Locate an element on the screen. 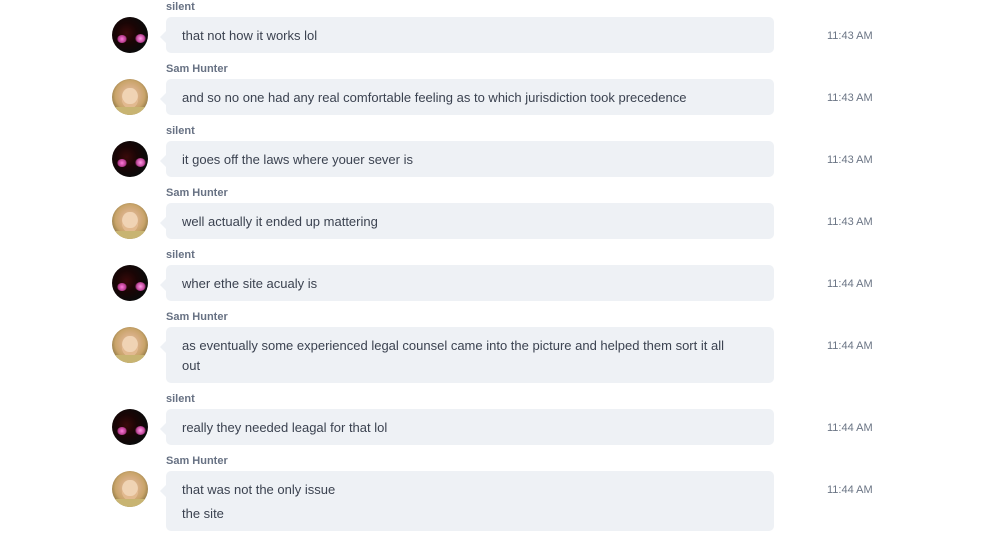 The height and width of the screenshot is (535, 985). message-bubble: that was not the only issue the site is located at coordinates (467, 501).